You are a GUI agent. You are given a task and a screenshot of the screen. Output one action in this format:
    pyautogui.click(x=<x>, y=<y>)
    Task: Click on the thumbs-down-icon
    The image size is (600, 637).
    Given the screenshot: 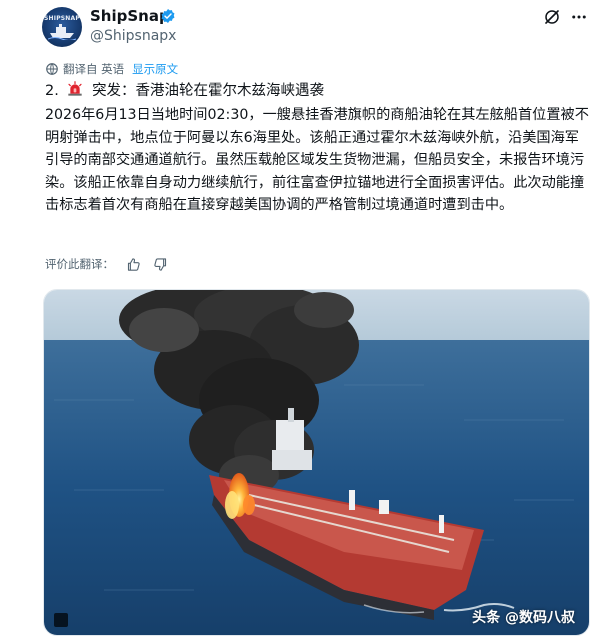 What is the action you would take?
    pyautogui.click(x=160, y=264)
    